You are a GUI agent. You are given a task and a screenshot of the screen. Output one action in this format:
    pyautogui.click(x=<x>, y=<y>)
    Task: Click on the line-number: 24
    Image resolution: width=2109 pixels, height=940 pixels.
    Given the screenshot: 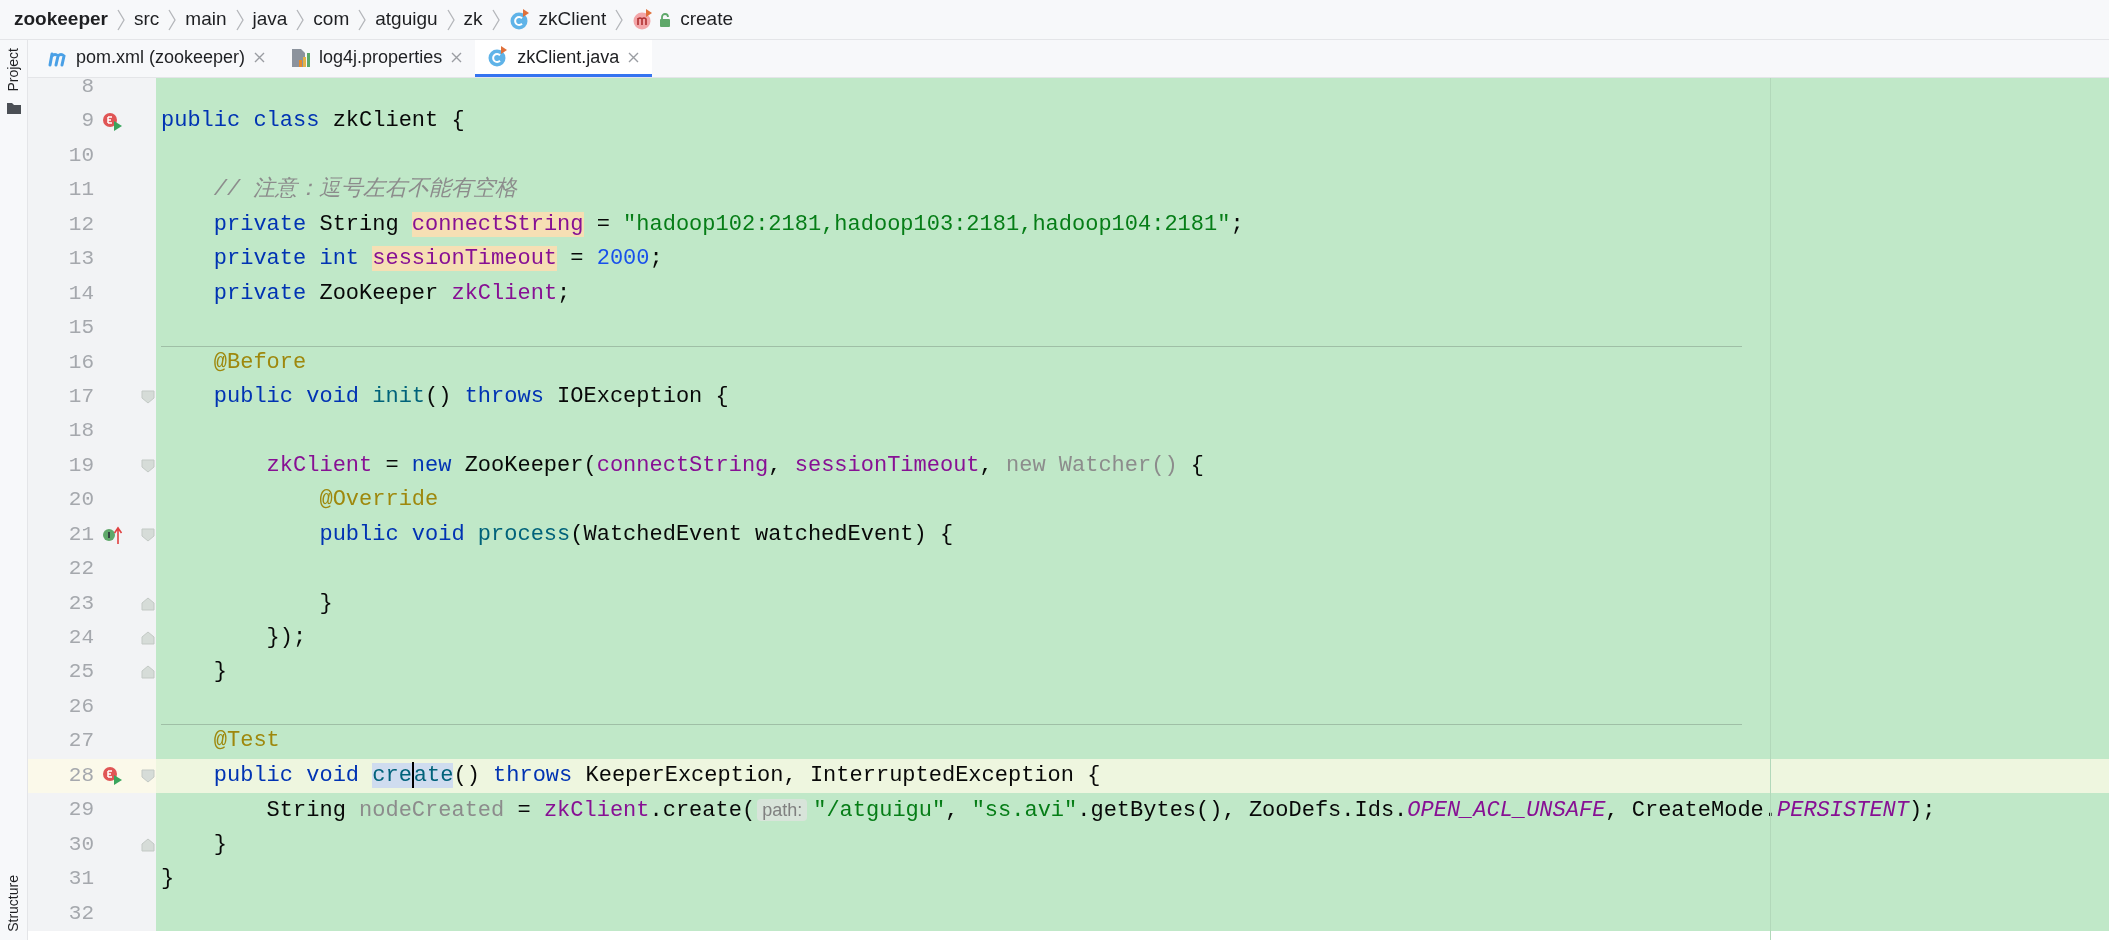 What is the action you would take?
    pyautogui.click(x=80, y=638)
    